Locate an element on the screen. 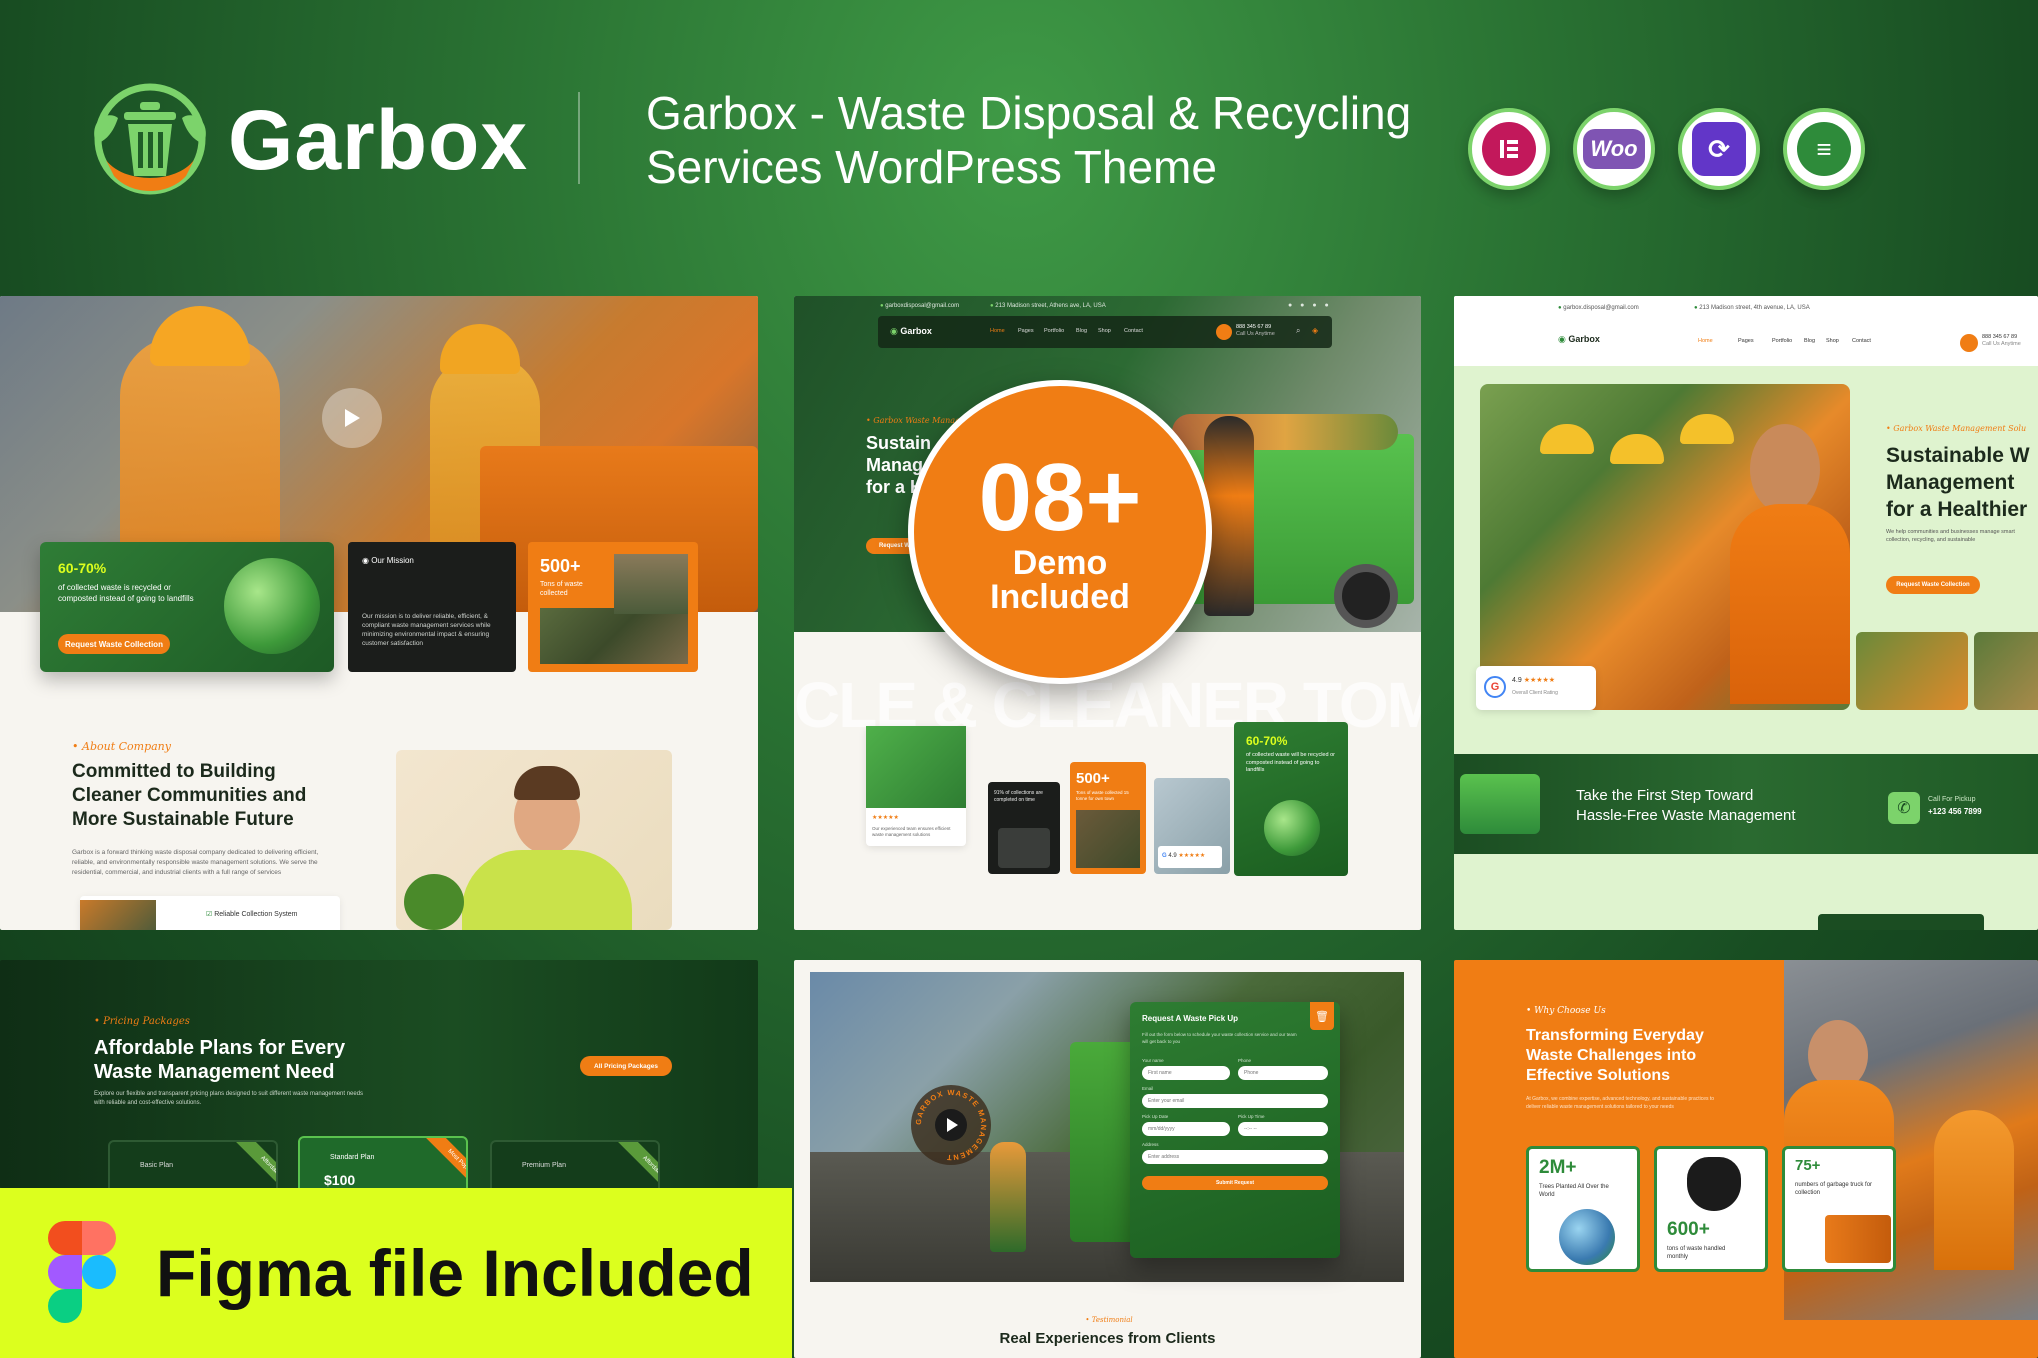  mail-icon: ● is located at coordinates (882, 306).